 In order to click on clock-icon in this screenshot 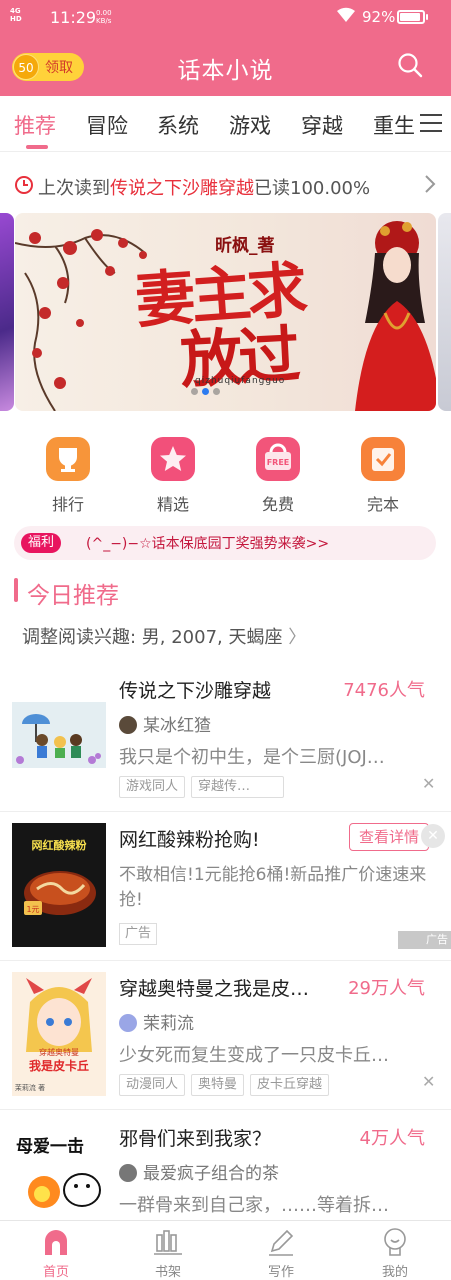, I will do `click(24, 185)`.